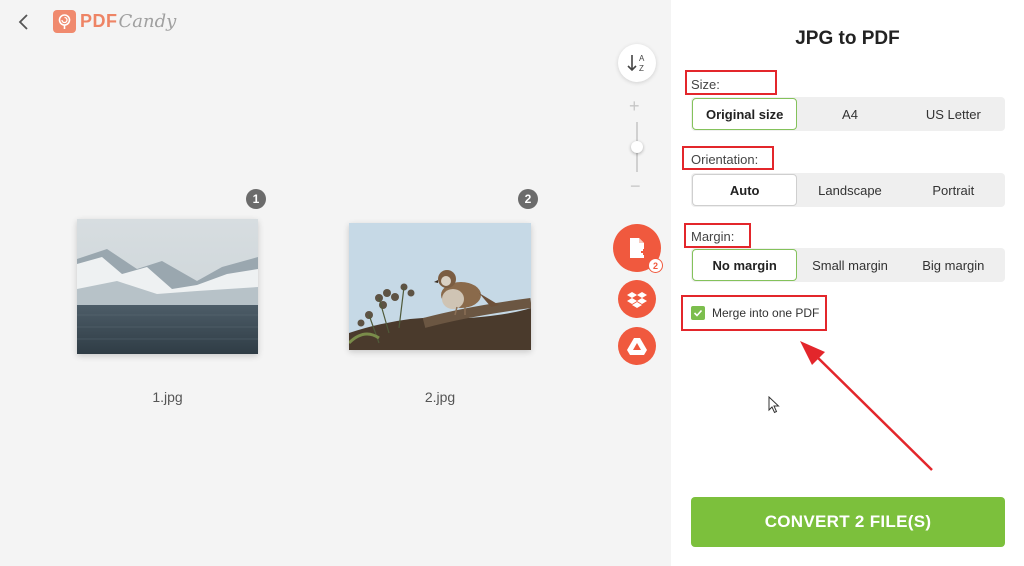 The width and height of the screenshot is (1024, 566). Describe the element at coordinates (147, 21) in the screenshot. I see `logo-text-candy: Candy` at that location.